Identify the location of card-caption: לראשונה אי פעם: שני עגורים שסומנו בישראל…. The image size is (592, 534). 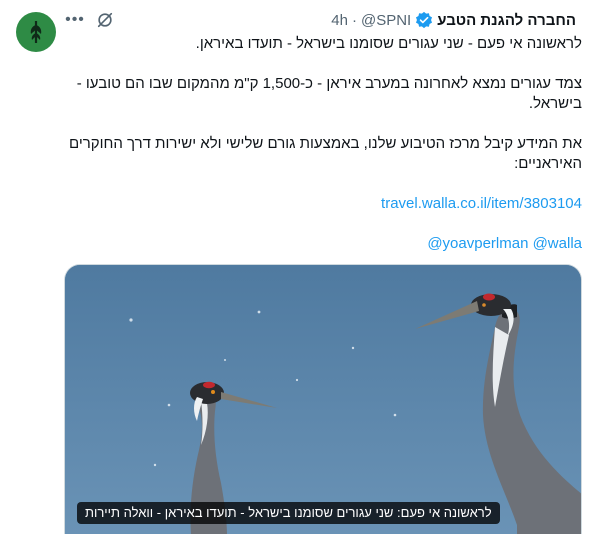
(288, 513).